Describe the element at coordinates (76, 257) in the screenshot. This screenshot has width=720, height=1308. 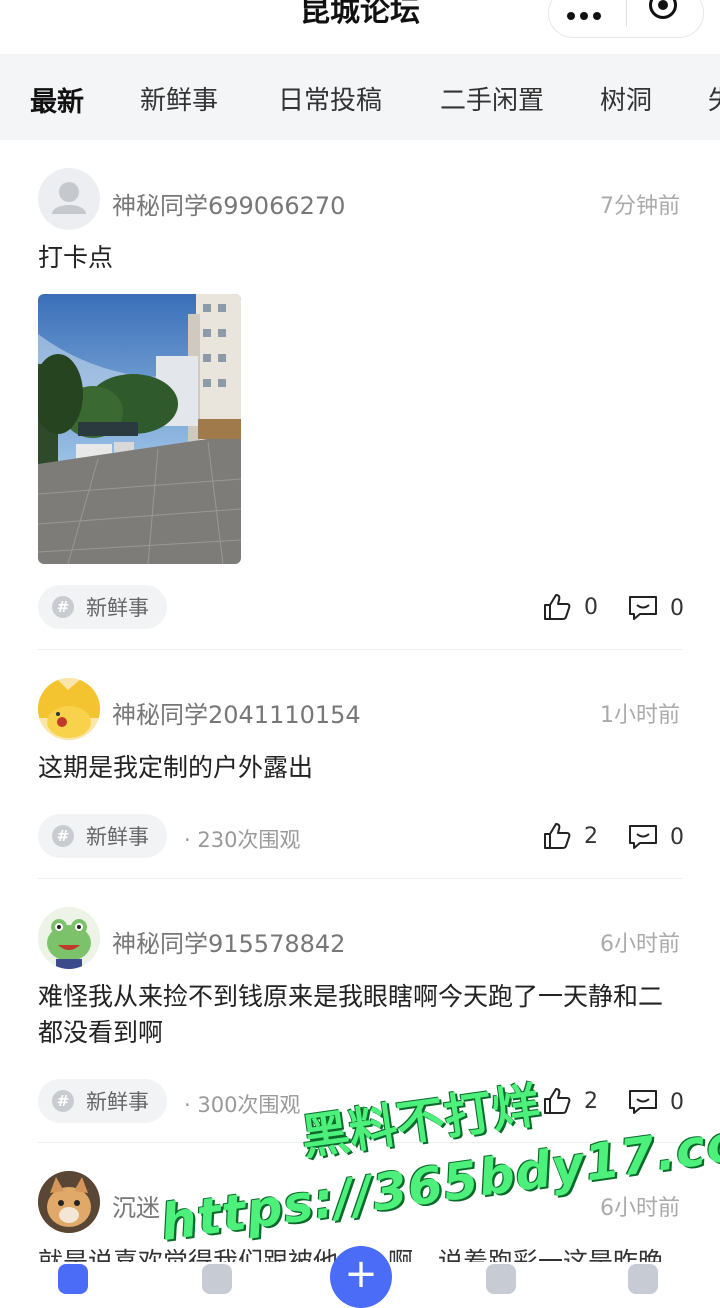
I see `post-content: 打卡点` at that location.